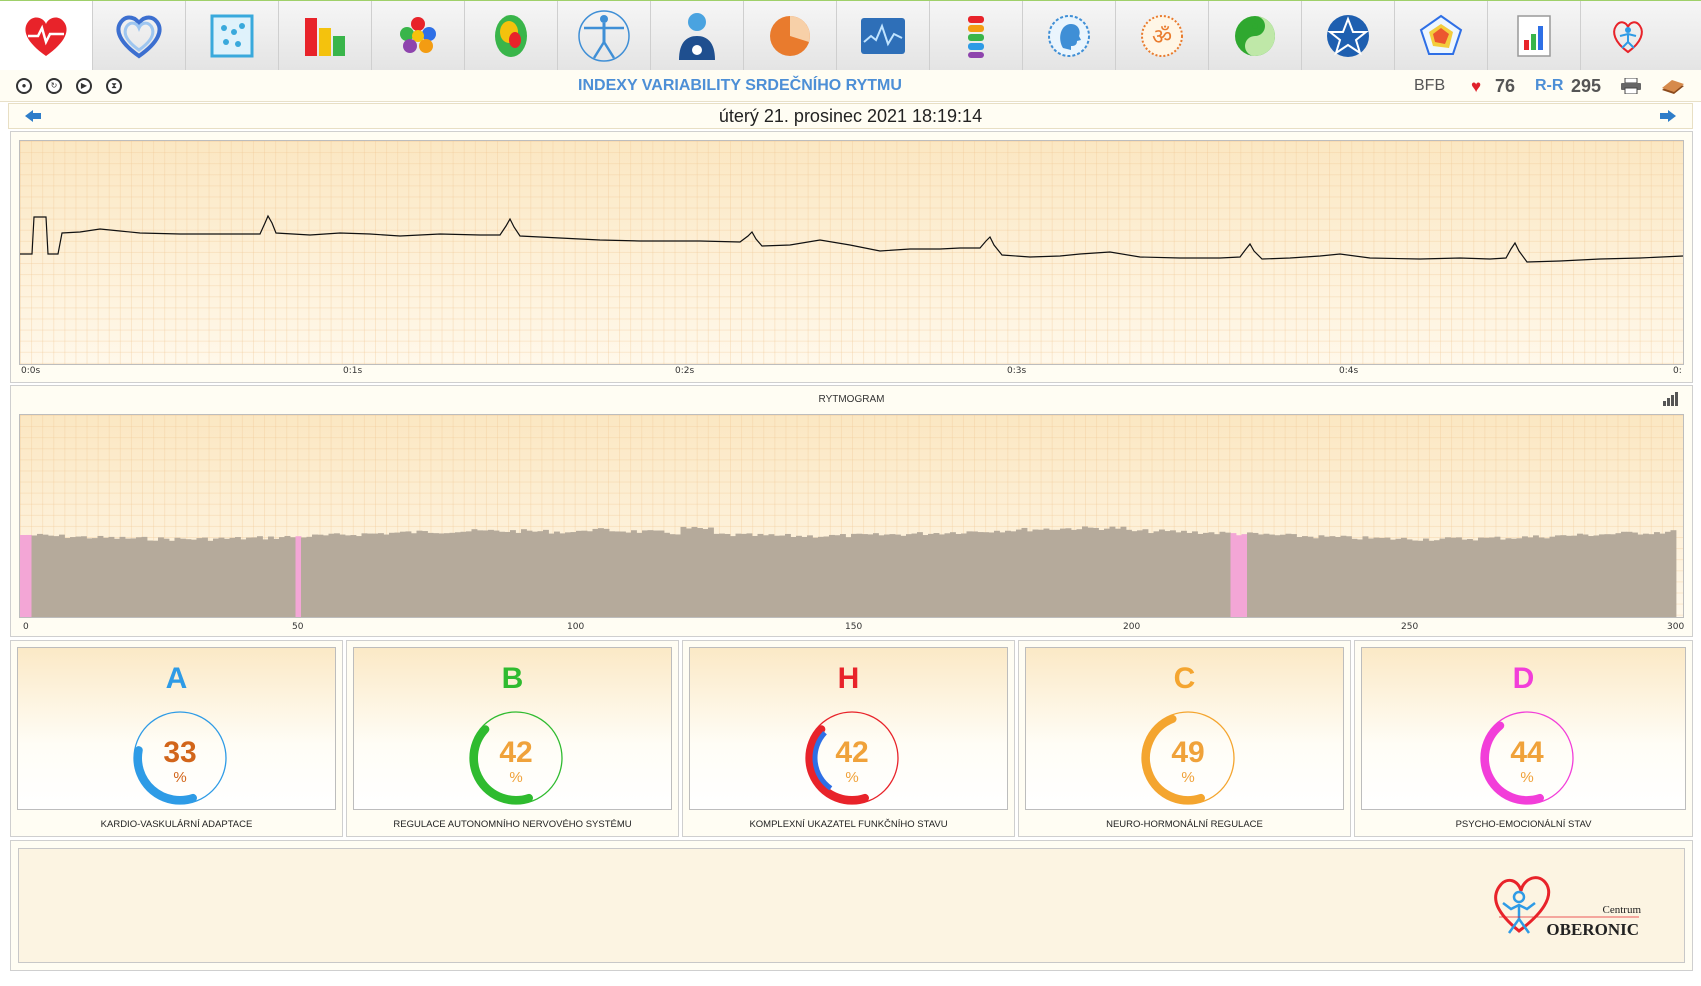 The height and width of the screenshot is (986, 1701). Describe the element at coordinates (511, 36) in the screenshot. I see `tool-brain-map` at that location.